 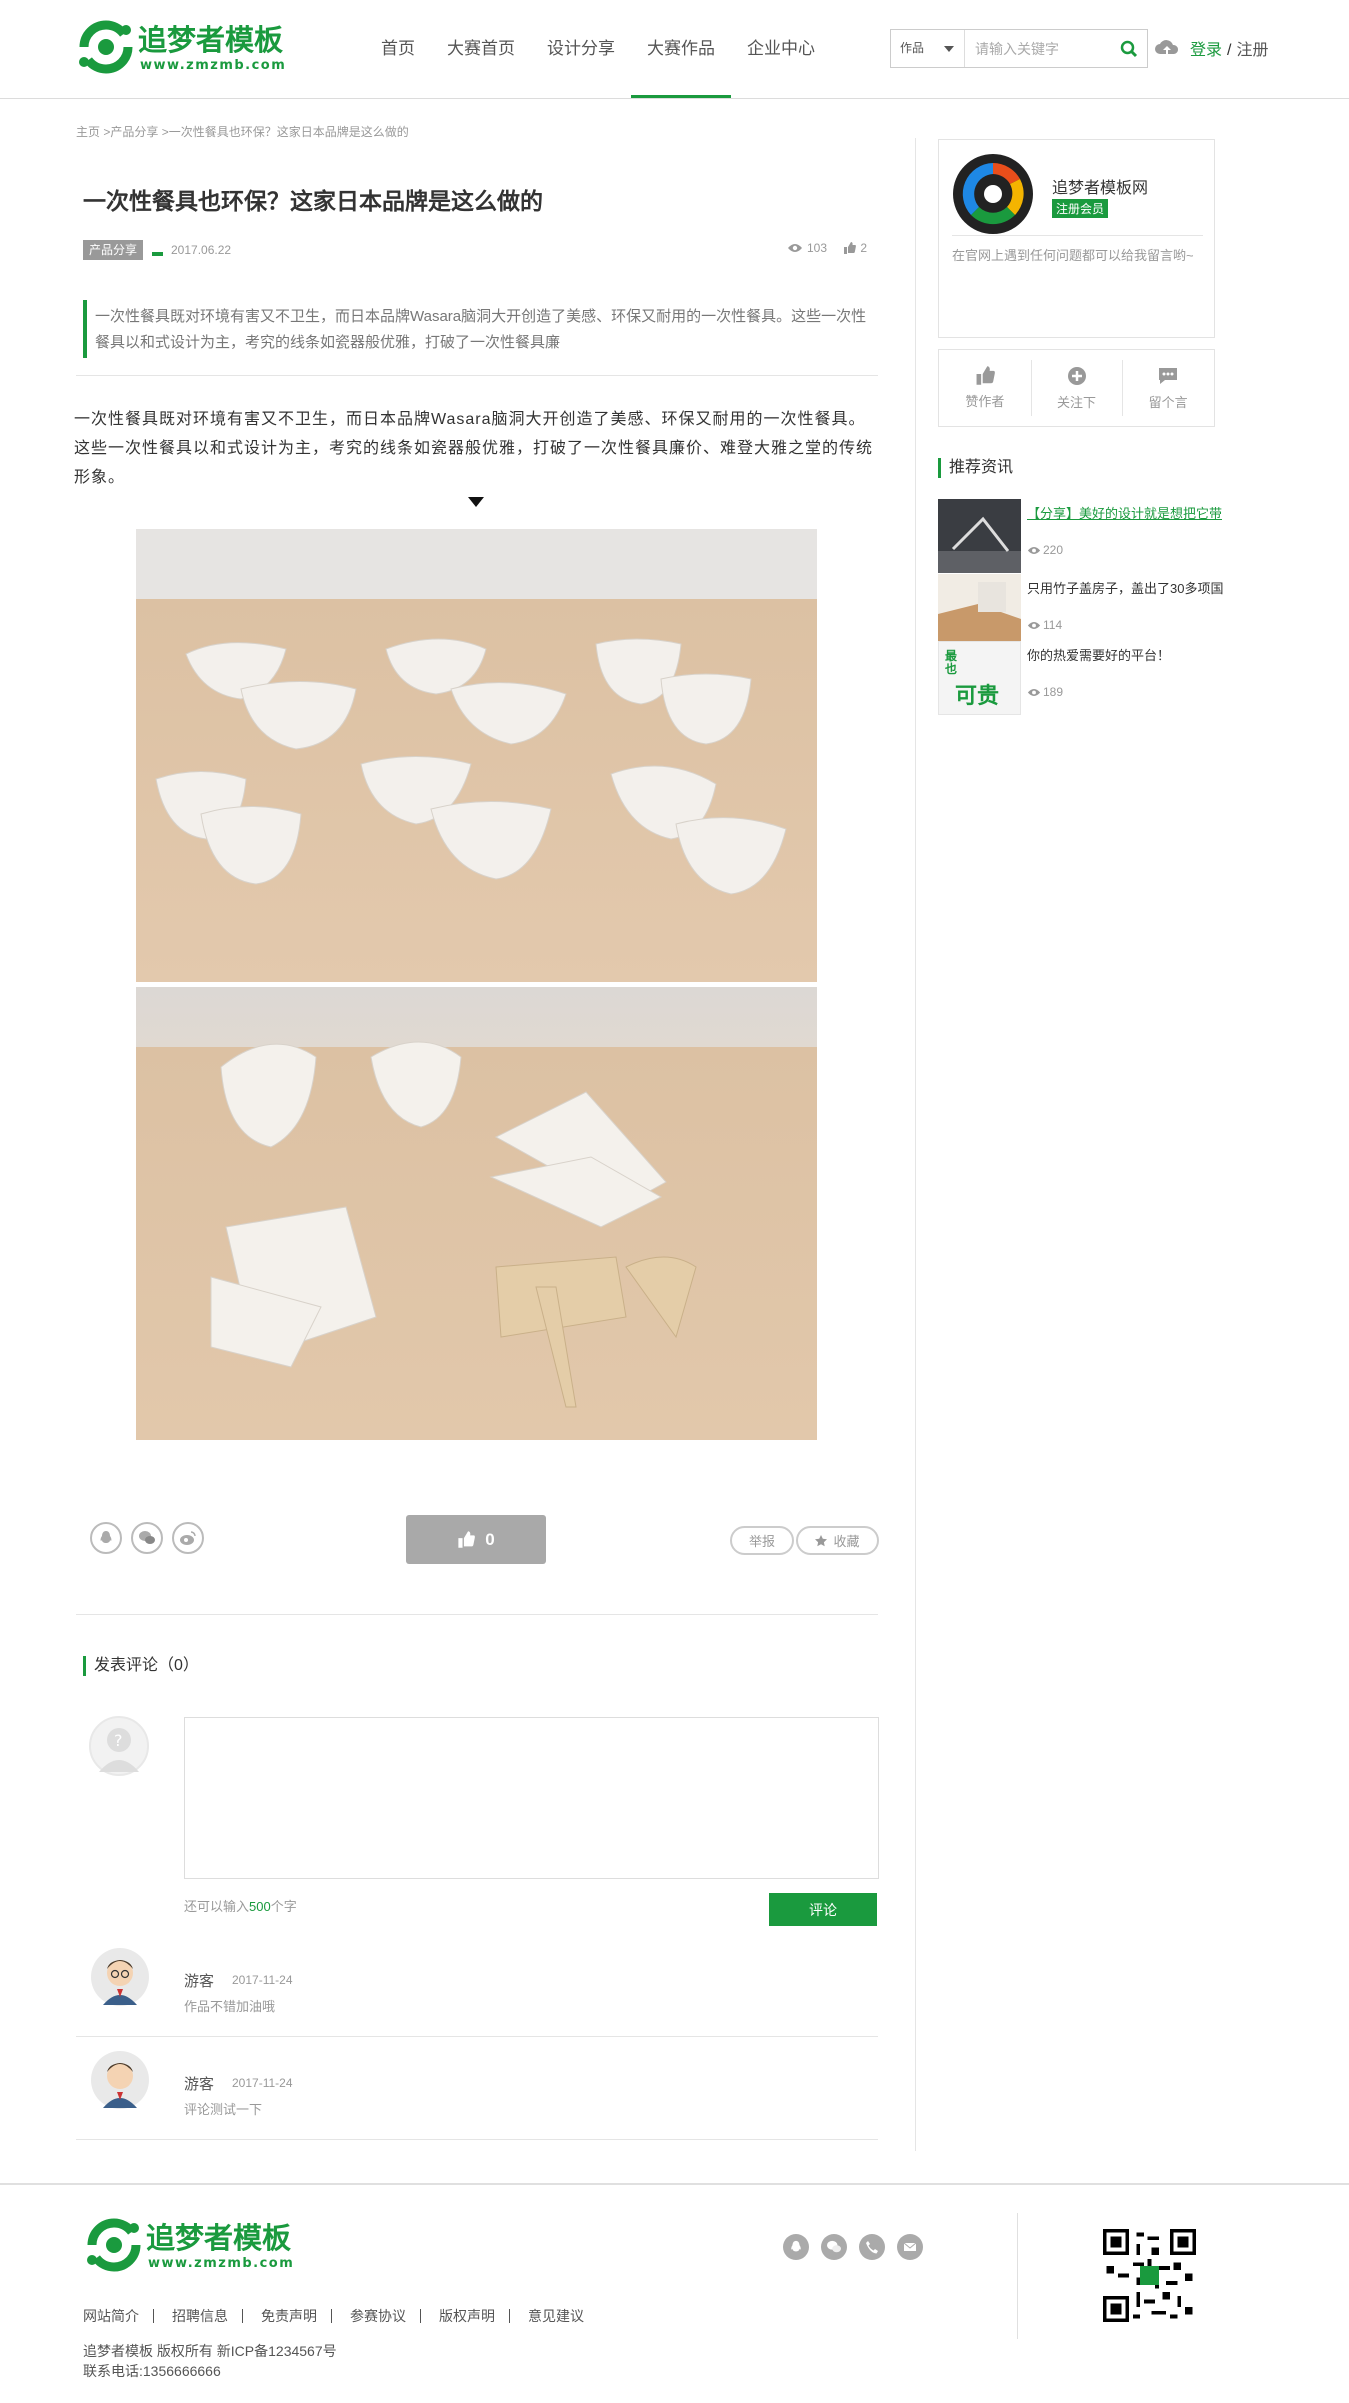 I want to click on sidebar-divider, so click(x=915, y=1144).